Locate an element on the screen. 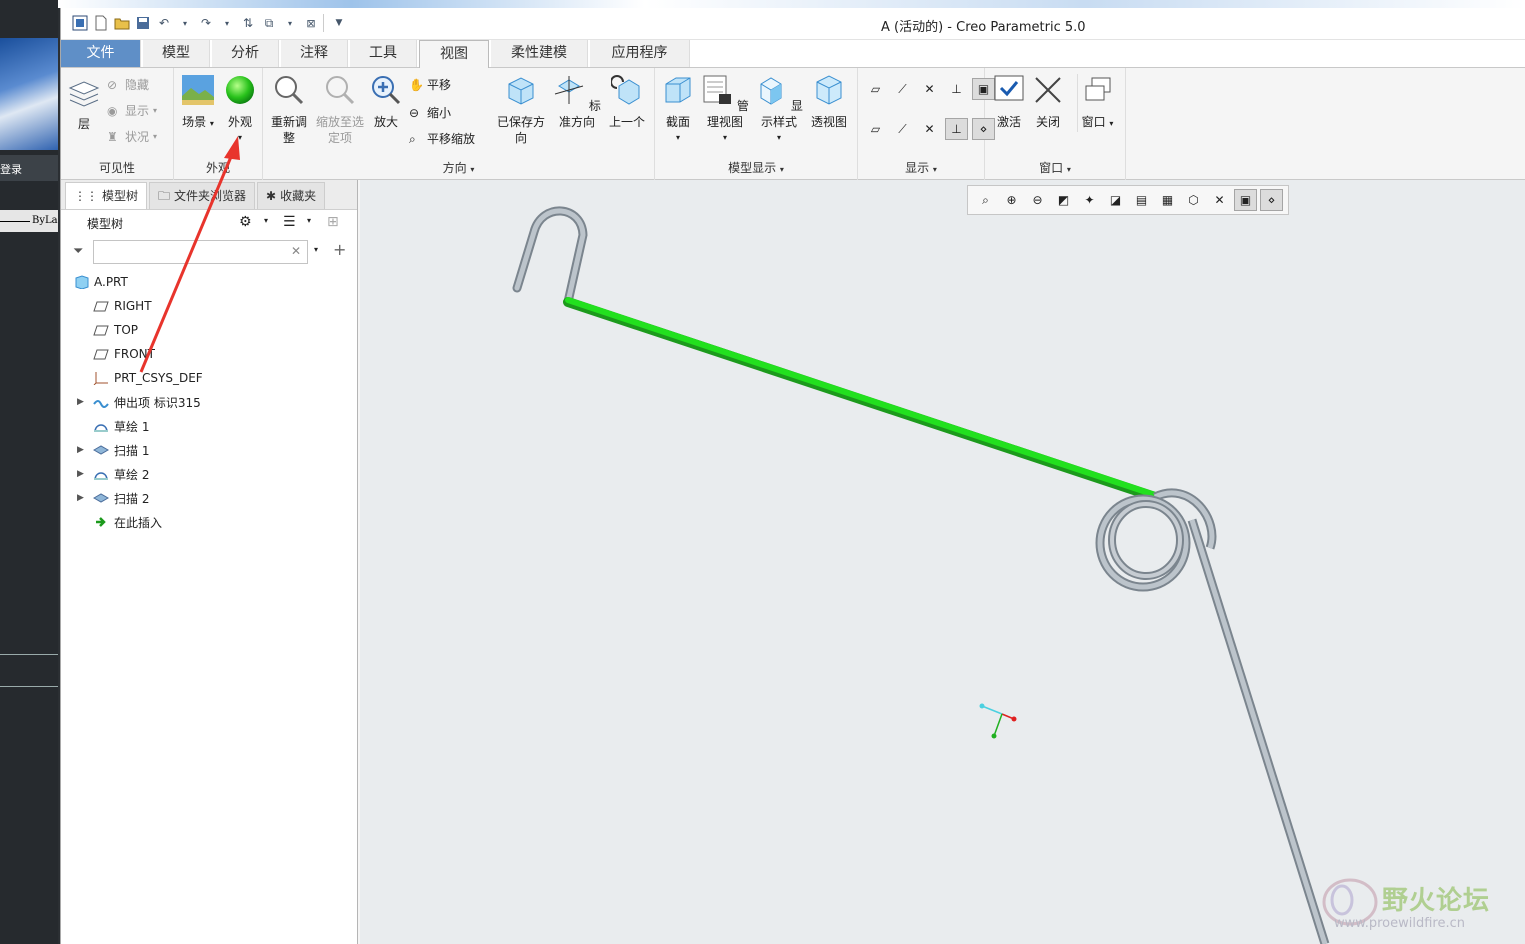 This screenshot has width=1525, height=944. tree-item-sweep-2: ▶ 扫描 2 is located at coordinates (209, 498).